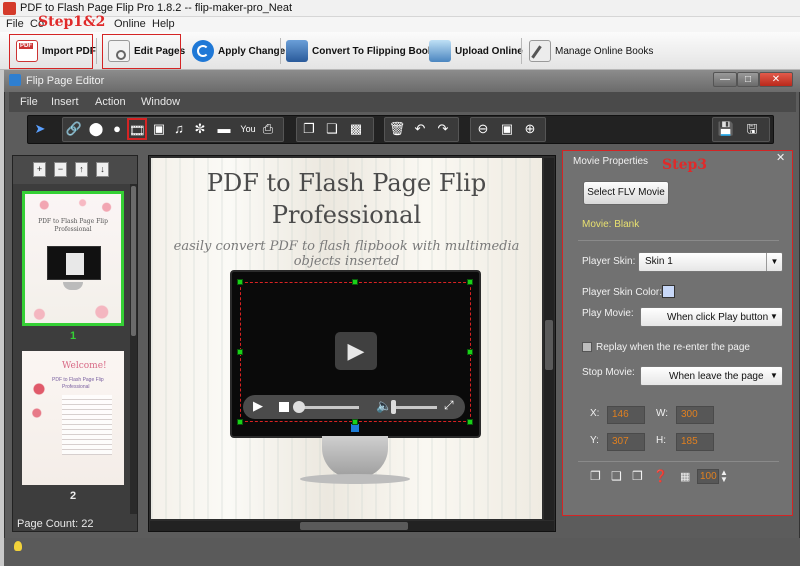 This screenshot has width=800, height=566. What do you see at coordinates (611, 161) in the screenshot?
I see `properties-title: Movie Properties` at bounding box center [611, 161].